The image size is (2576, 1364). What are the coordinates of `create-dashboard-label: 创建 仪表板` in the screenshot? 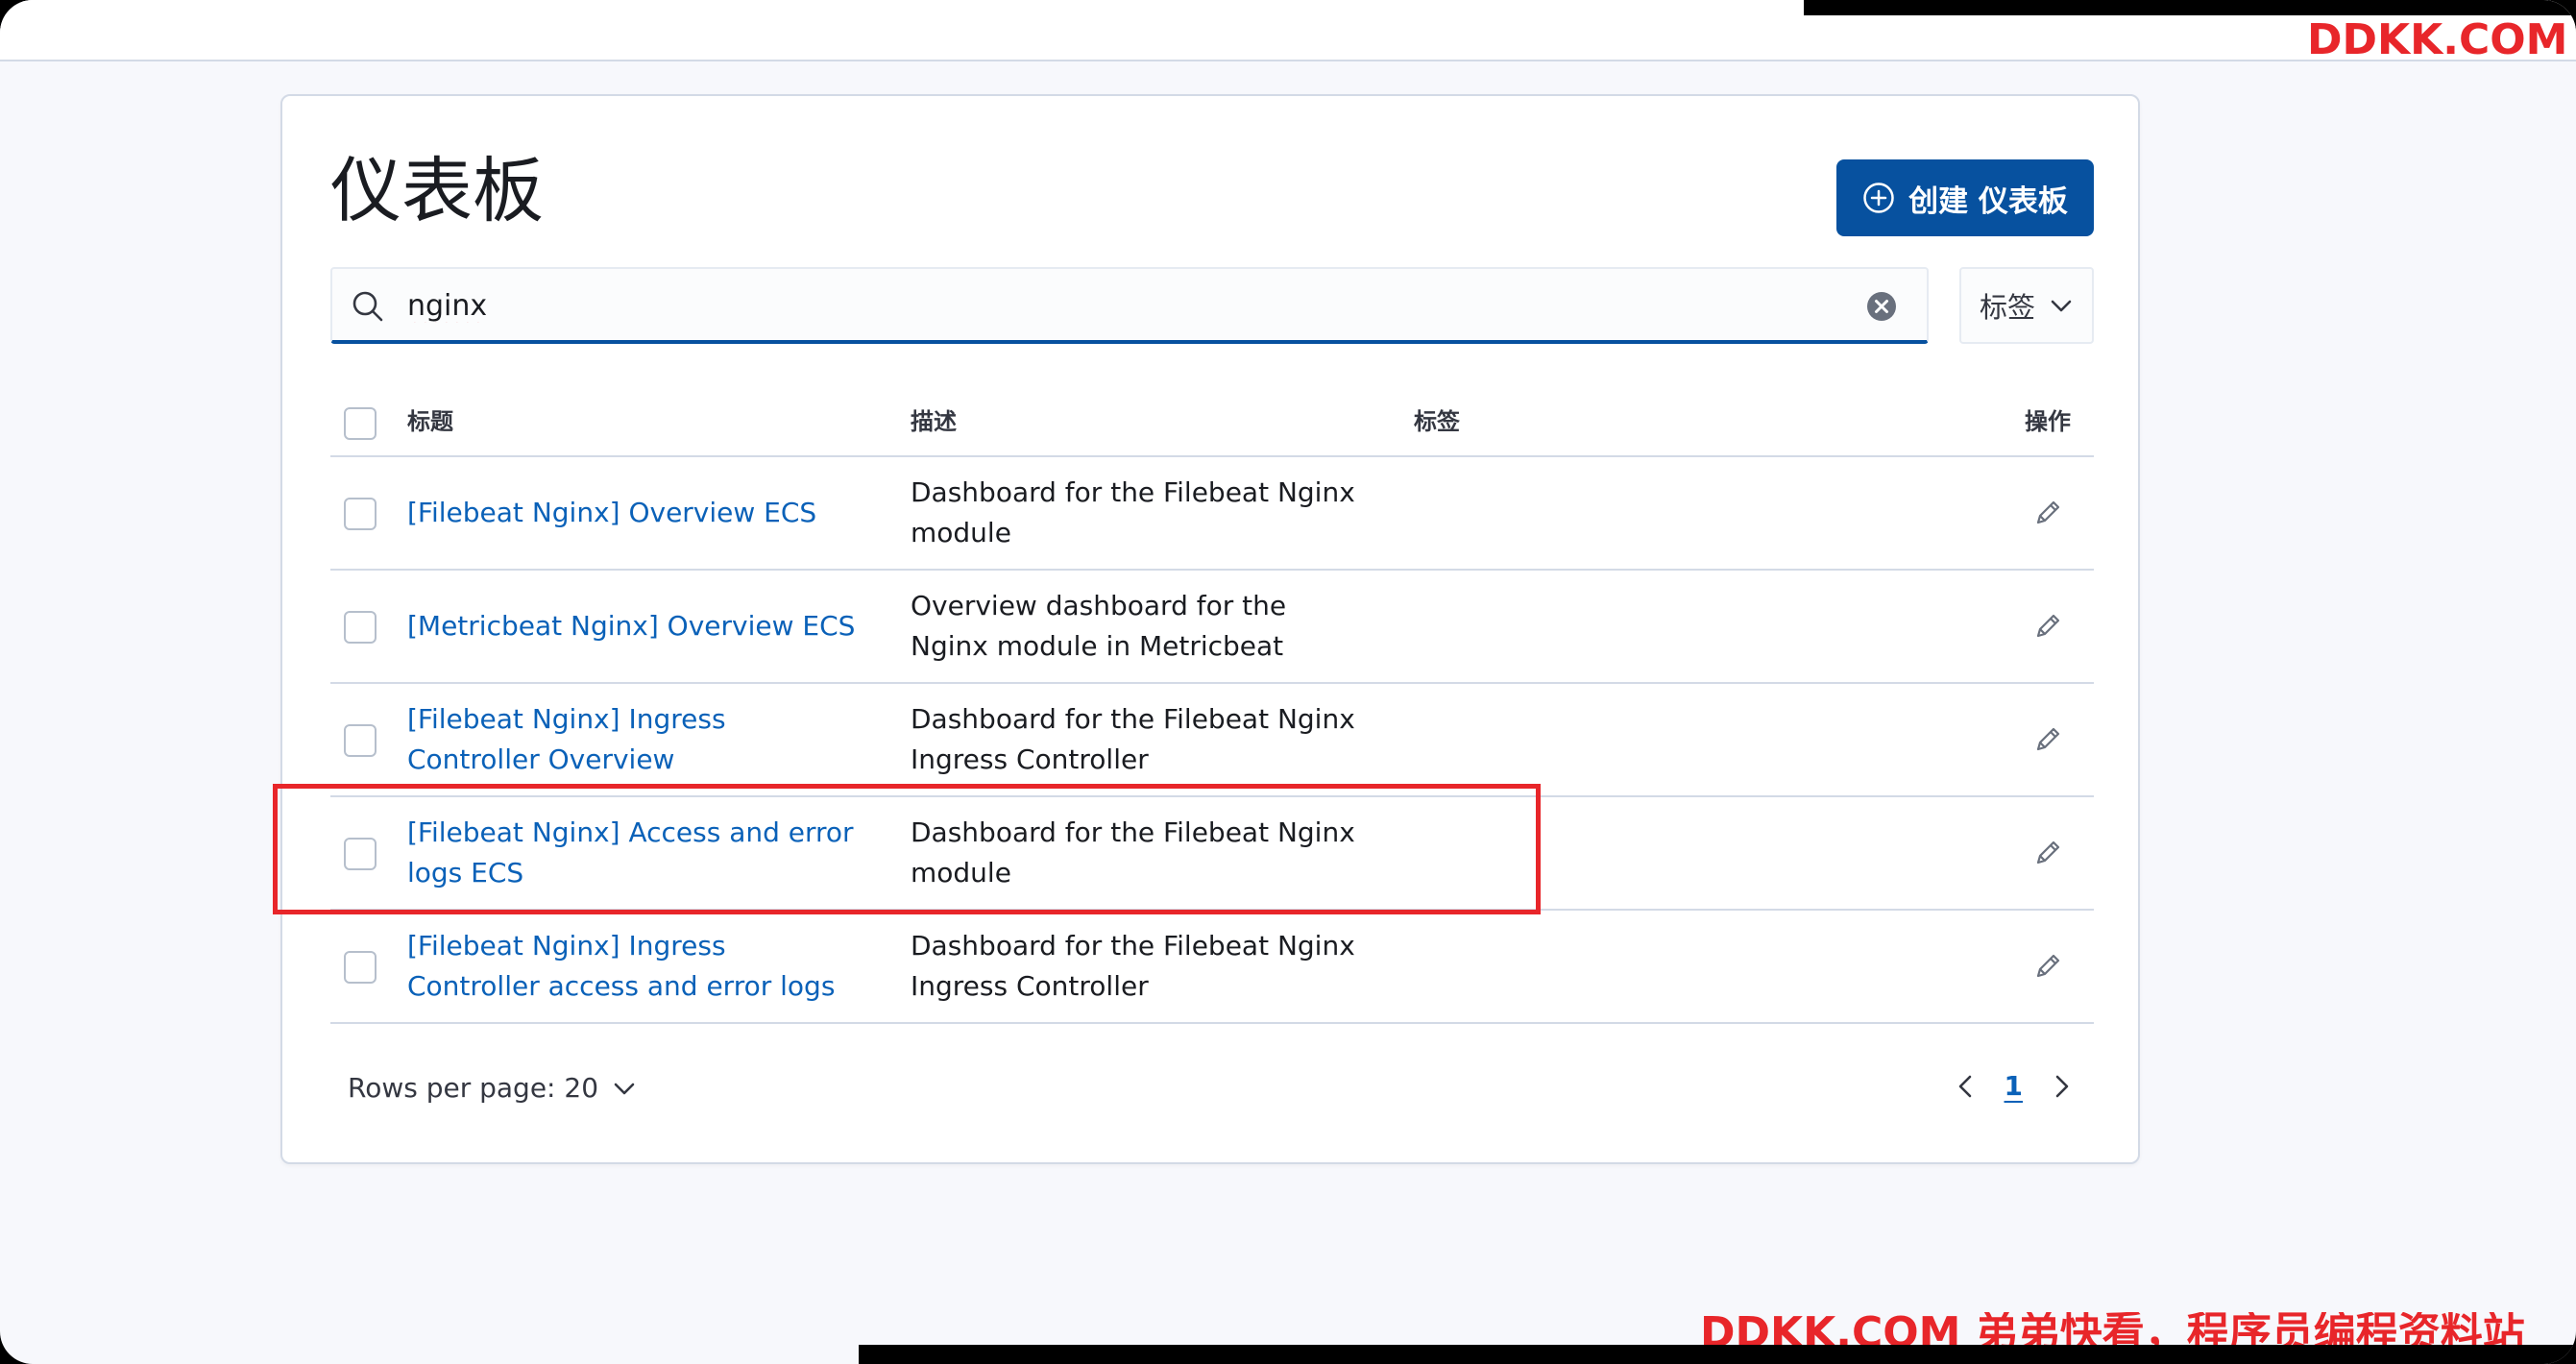 It's located at (1988, 201).